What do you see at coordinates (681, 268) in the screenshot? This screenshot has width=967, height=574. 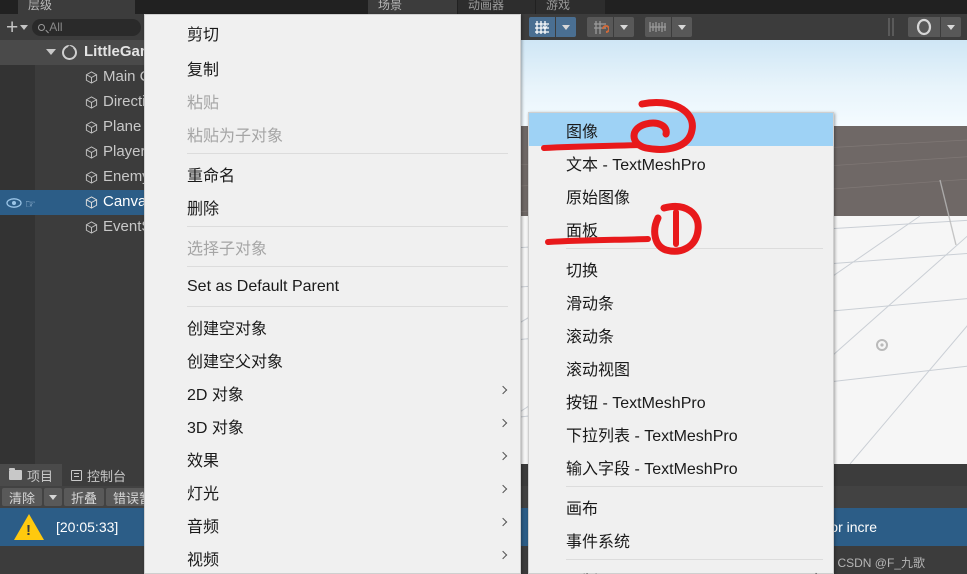 I see `submenu-item-toggle: 切换` at bounding box center [681, 268].